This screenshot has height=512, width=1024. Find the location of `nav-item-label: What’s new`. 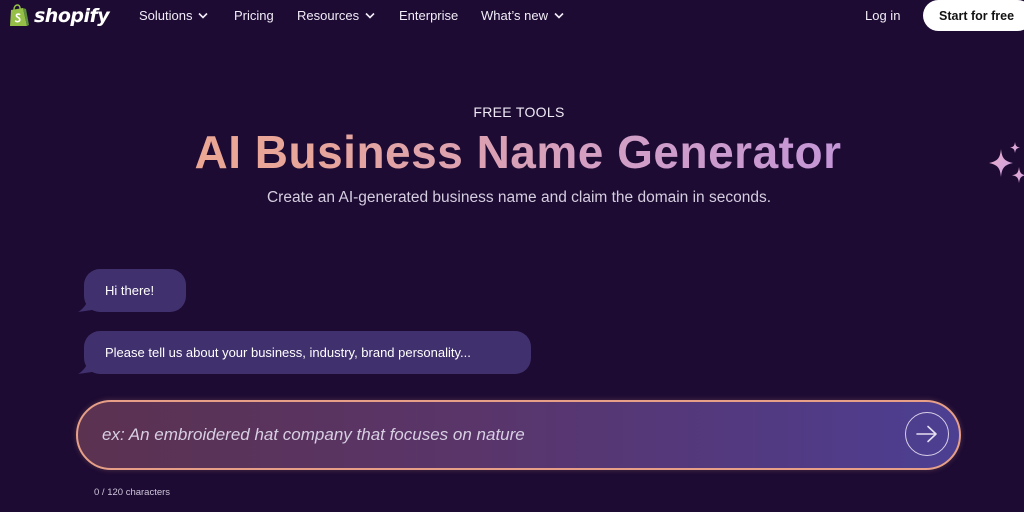

nav-item-label: What’s new is located at coordinates (514, 15).